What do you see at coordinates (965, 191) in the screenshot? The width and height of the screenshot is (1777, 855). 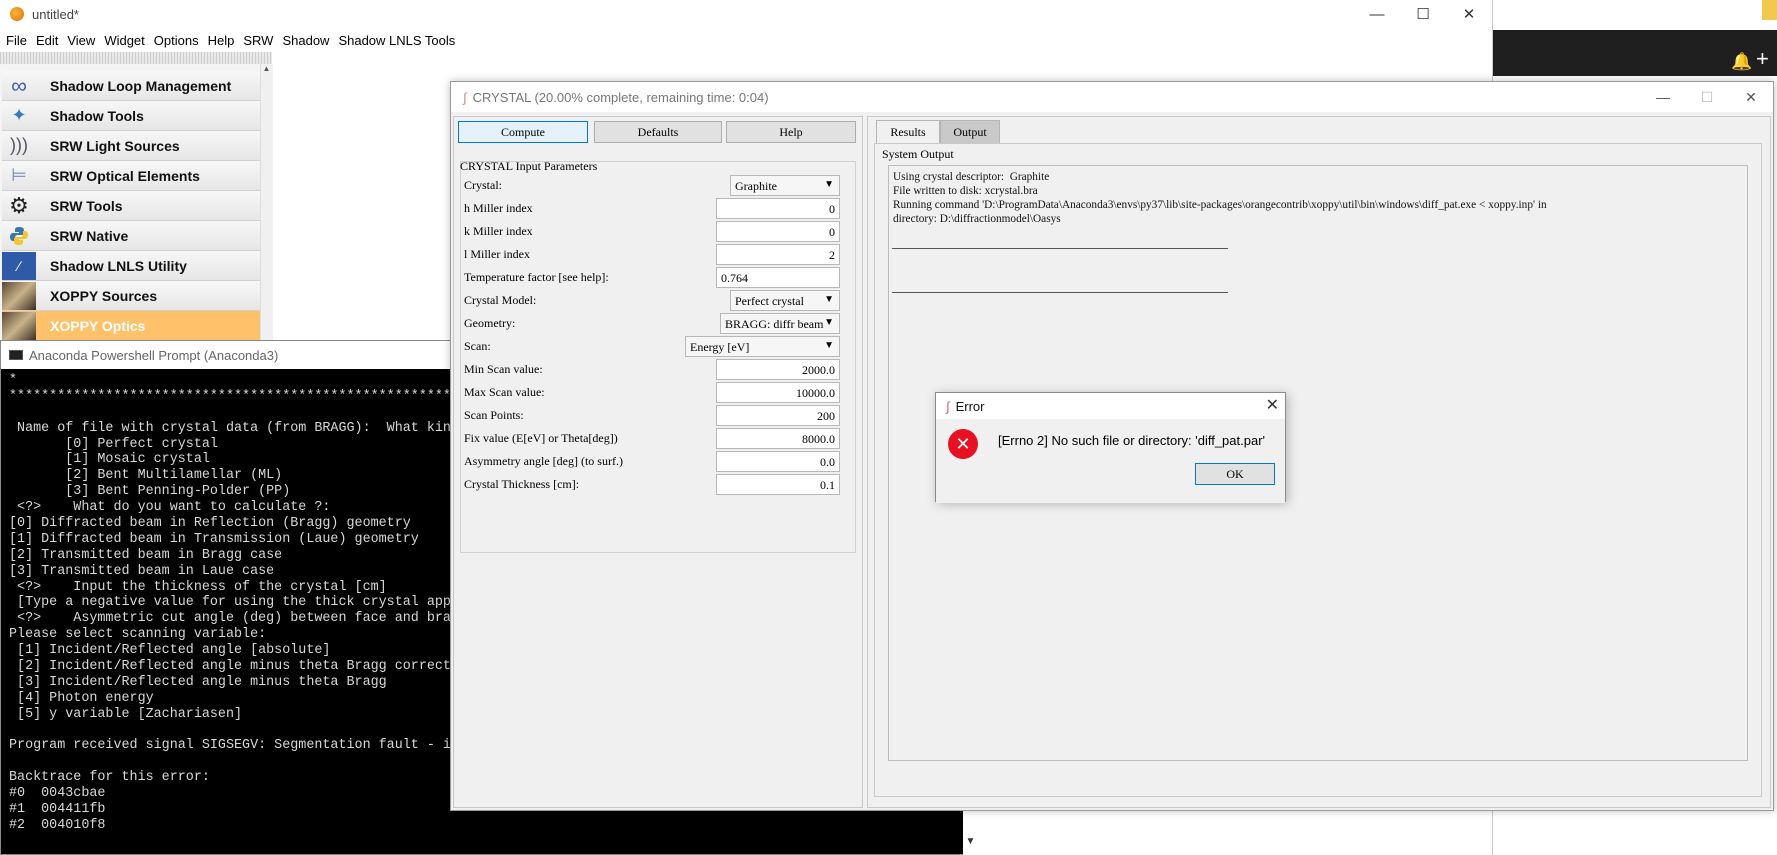 I see `output-line: File written to disk: xcrystal.bra` at bounding box center [965, 191].